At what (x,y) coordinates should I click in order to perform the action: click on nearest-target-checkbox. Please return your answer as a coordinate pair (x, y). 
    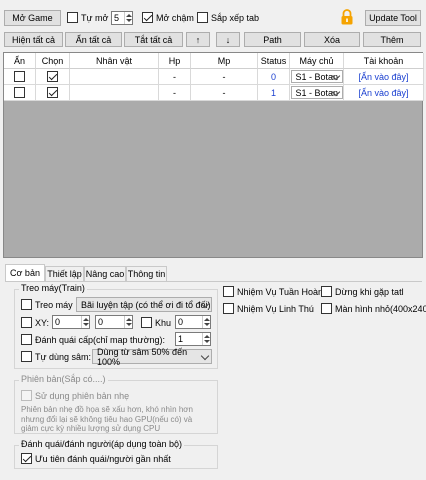
    Looking at the image, I should click on (26, 458).